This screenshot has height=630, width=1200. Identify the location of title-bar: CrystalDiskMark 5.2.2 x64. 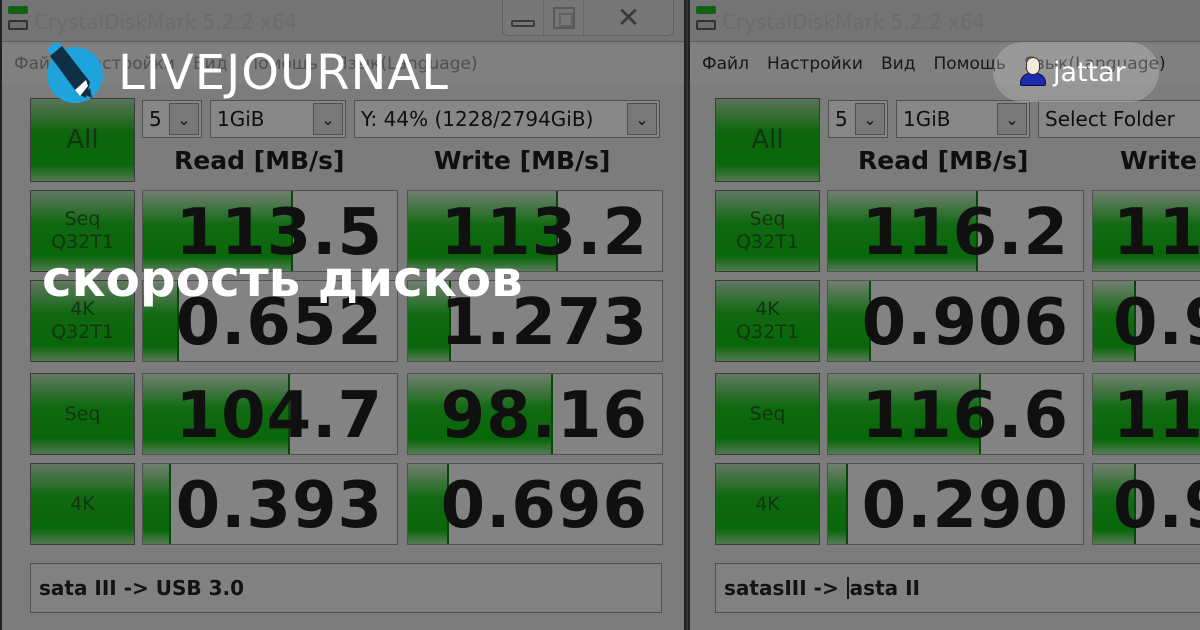
(945, 21).